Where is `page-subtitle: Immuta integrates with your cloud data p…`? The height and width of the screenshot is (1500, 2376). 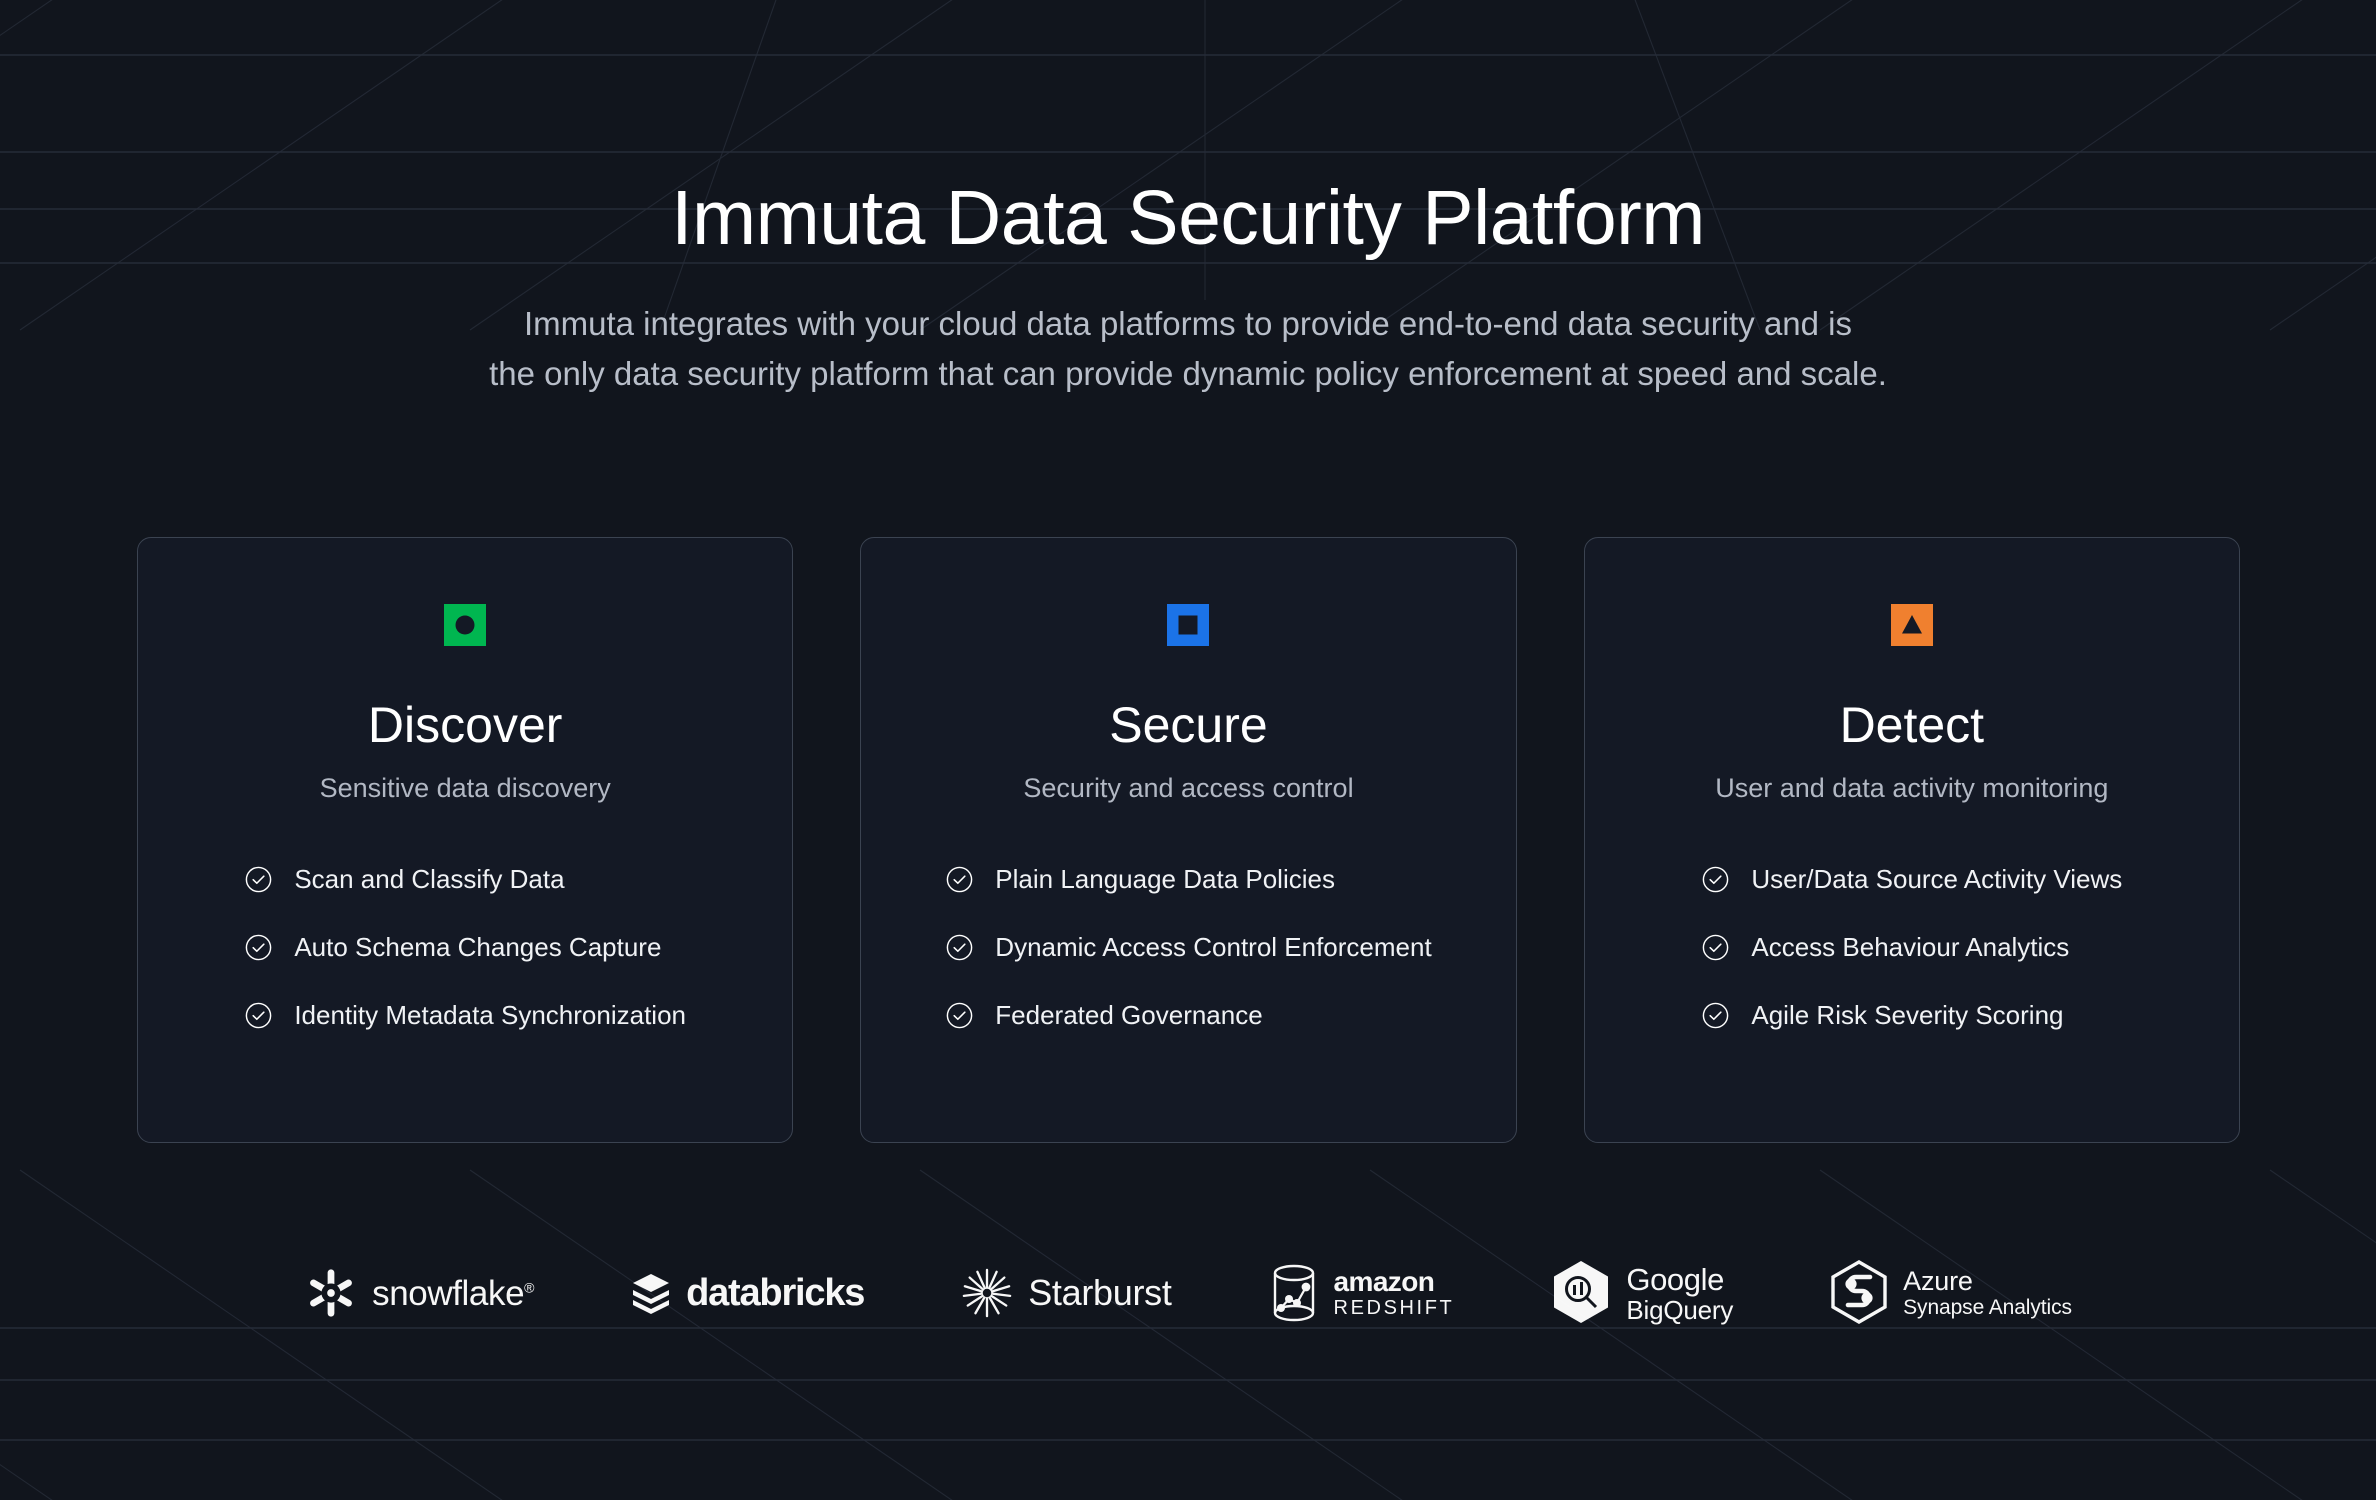
page-subtitle: Immuta integrates with your cloud data p… is located at coordinates (1188, 349).